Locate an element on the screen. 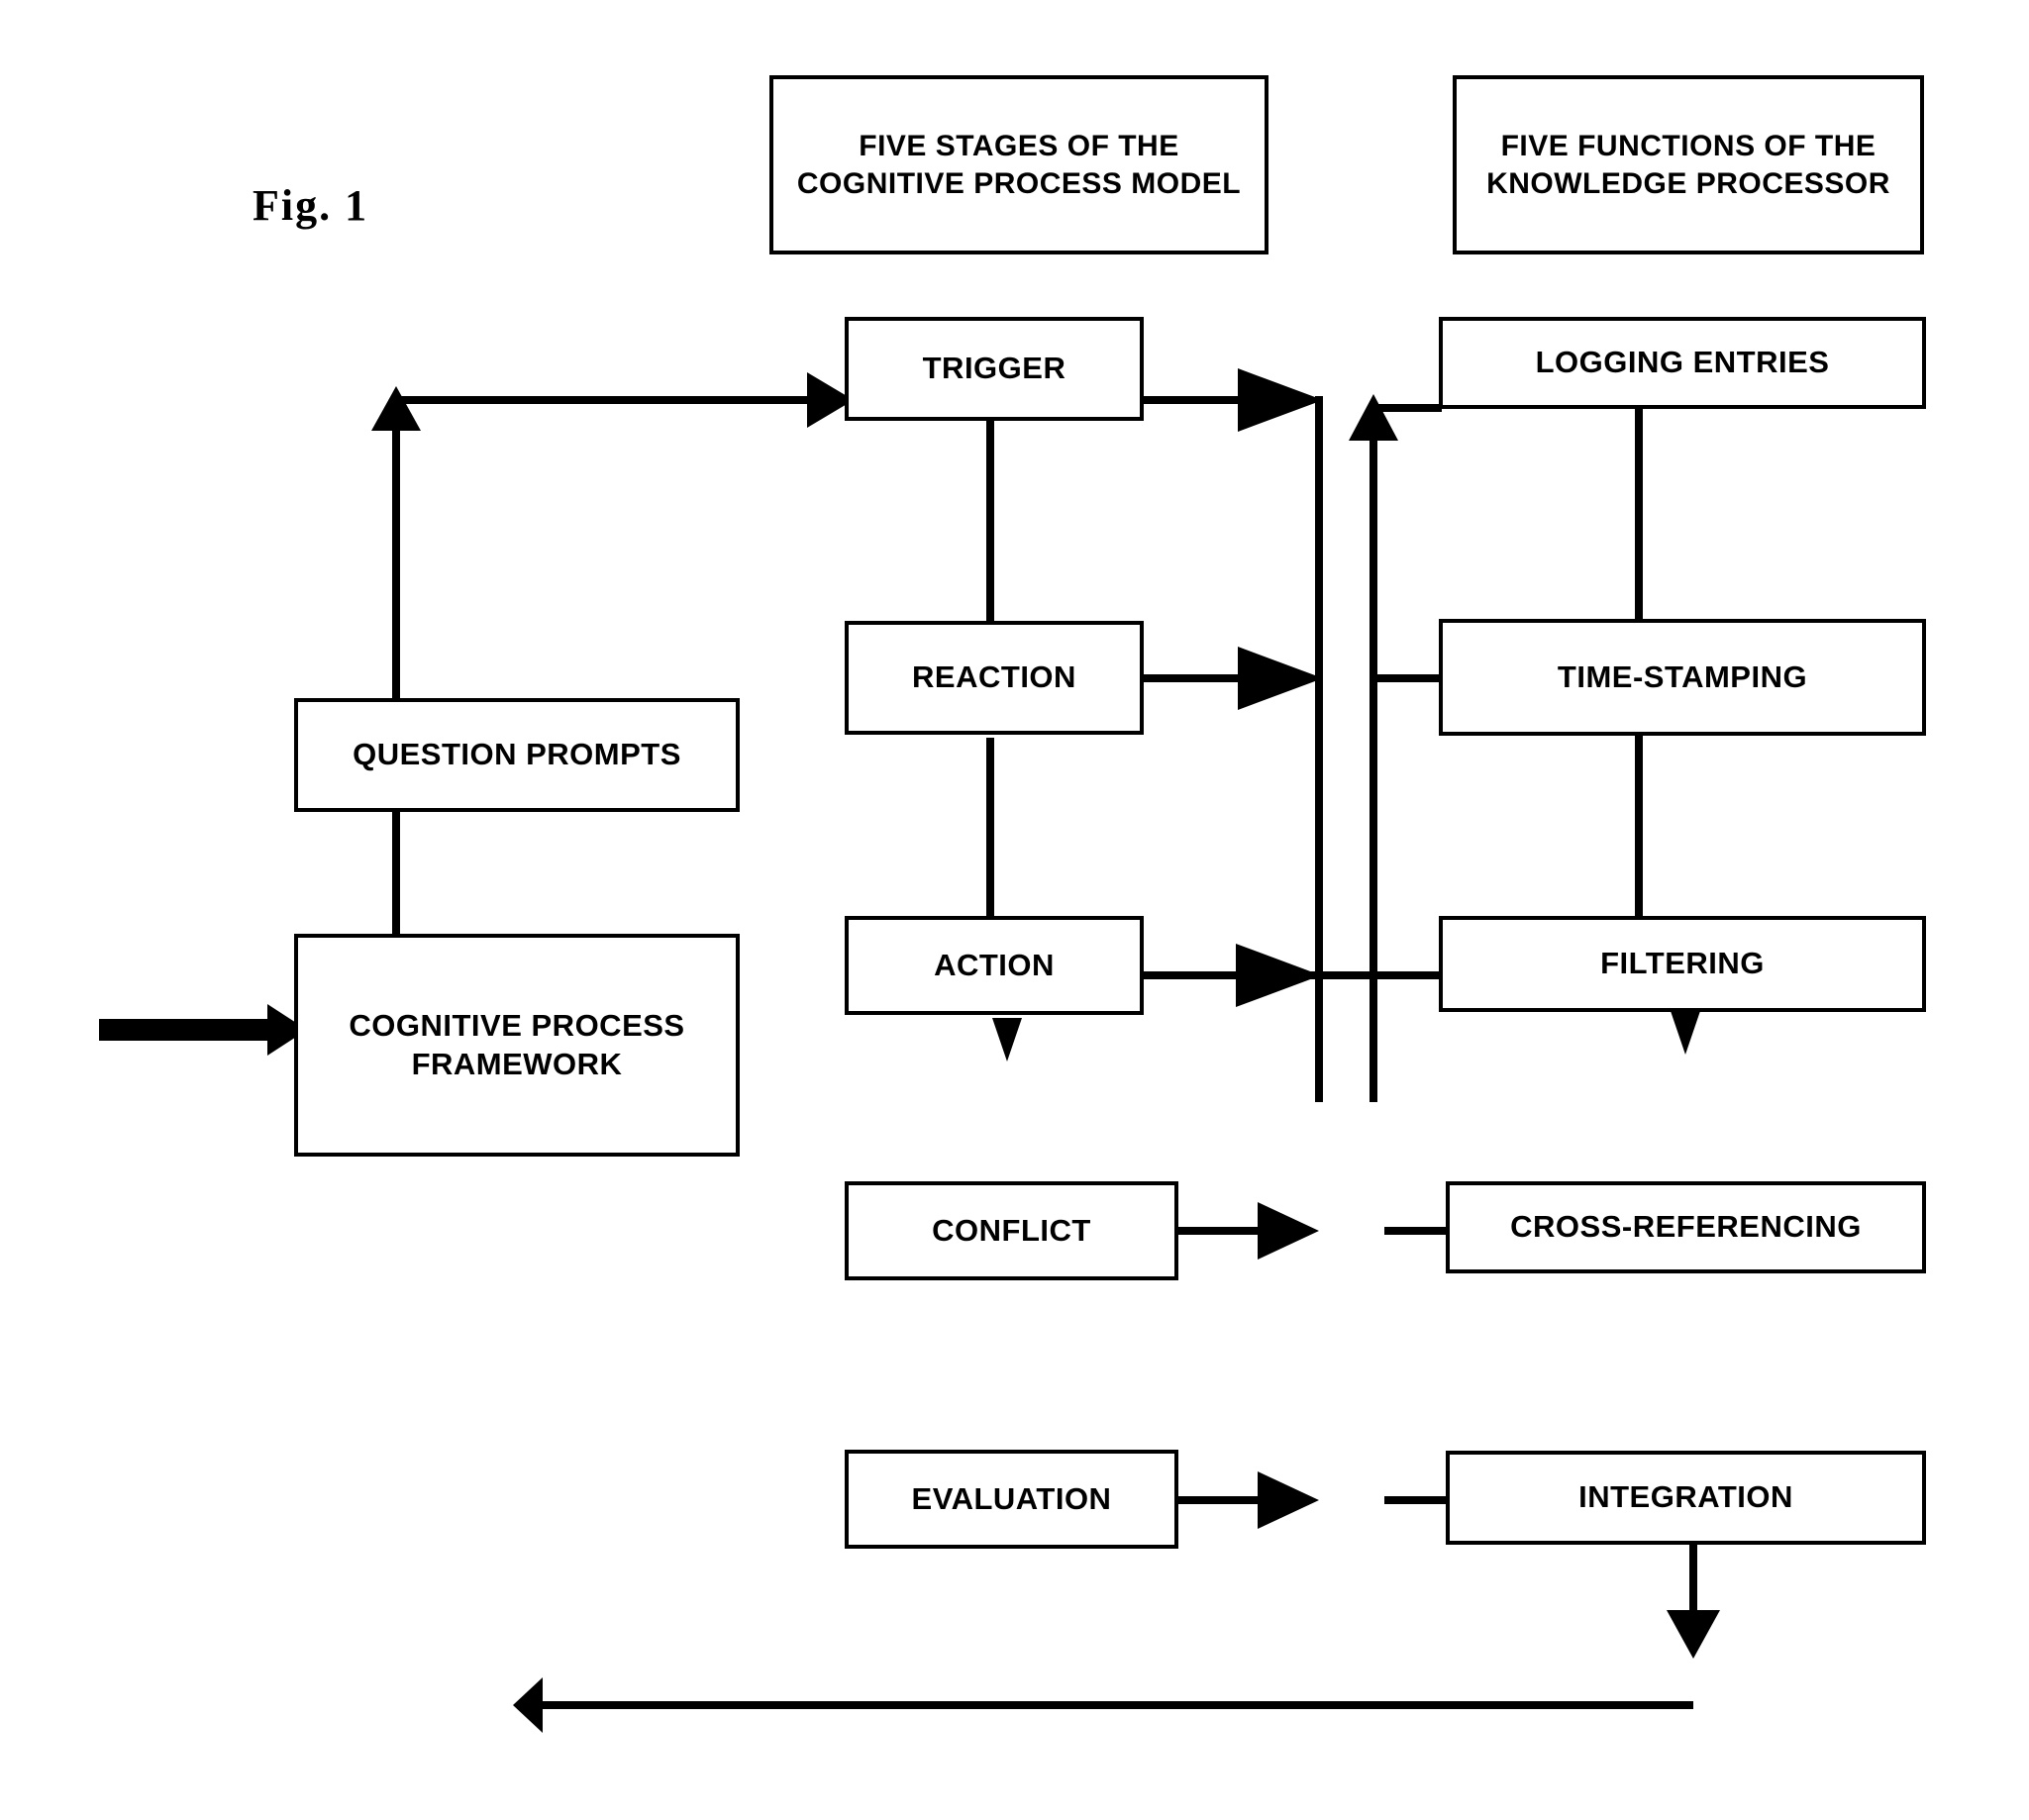 Image resolution: width=2029 pixels, height=1820 pixels. action-to-bus-arrowhead is located at coordinates (1278, 975).